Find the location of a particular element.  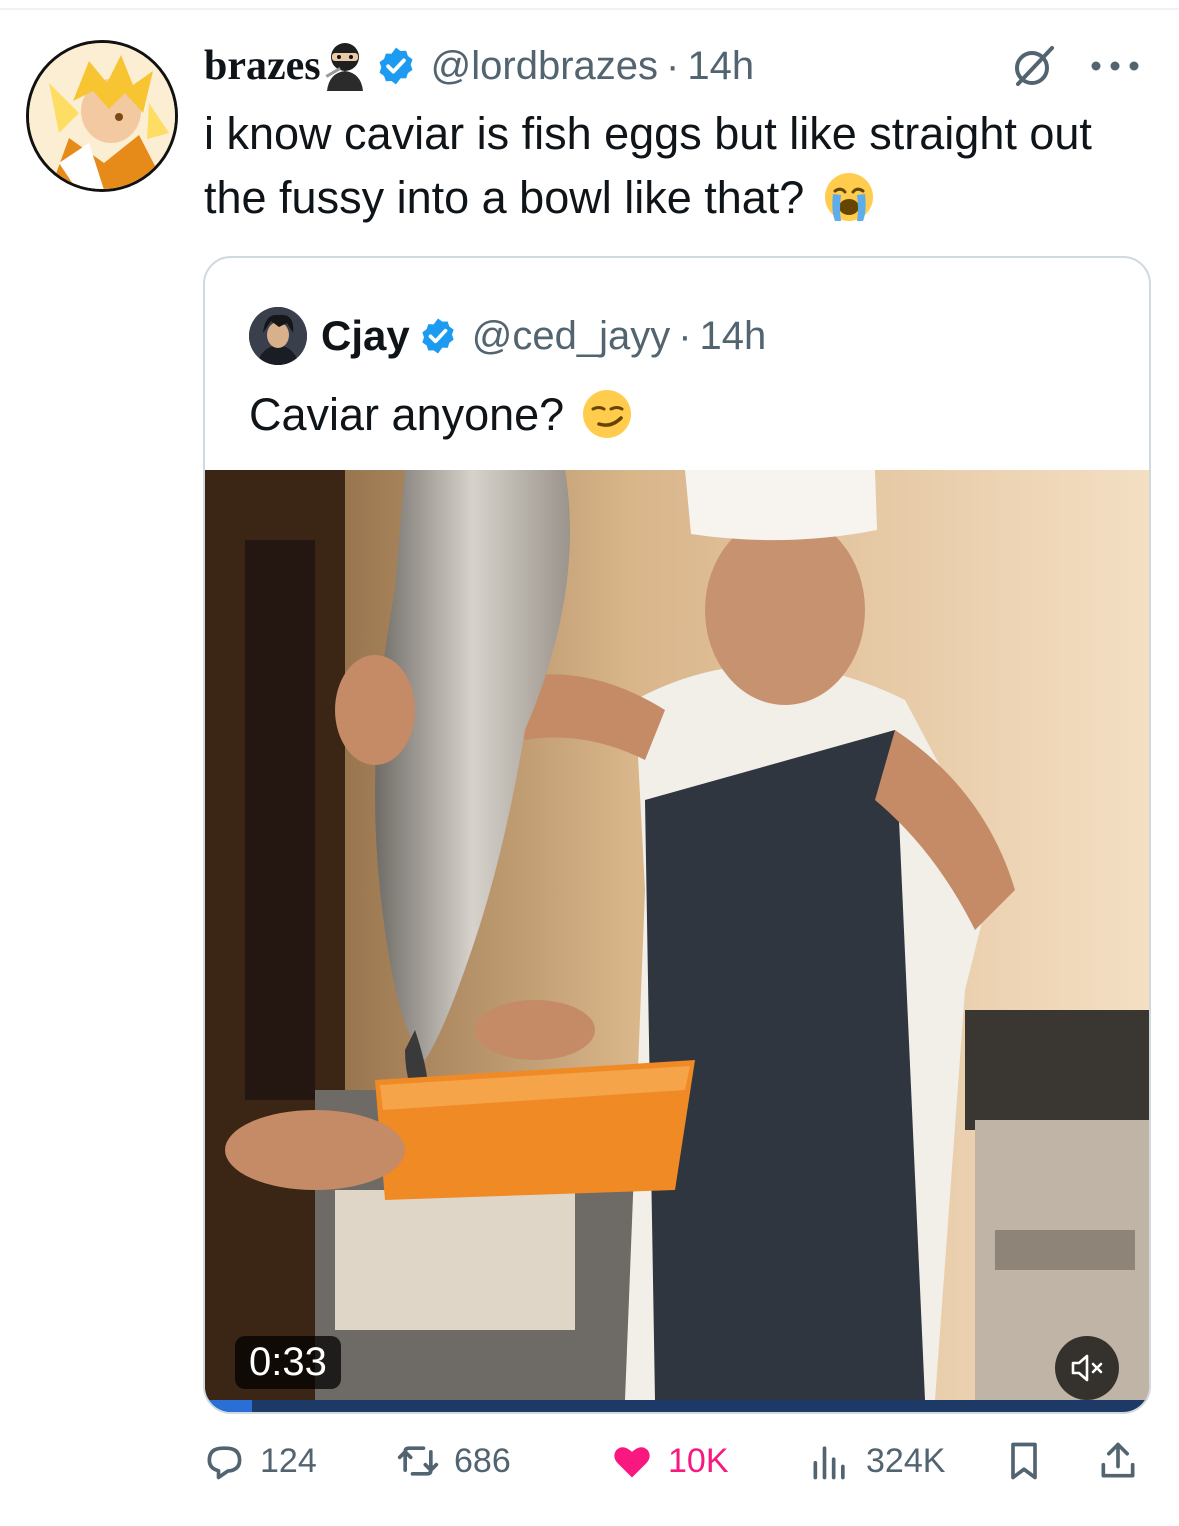

bookmark-button is located at coordinates (1031, 1461).